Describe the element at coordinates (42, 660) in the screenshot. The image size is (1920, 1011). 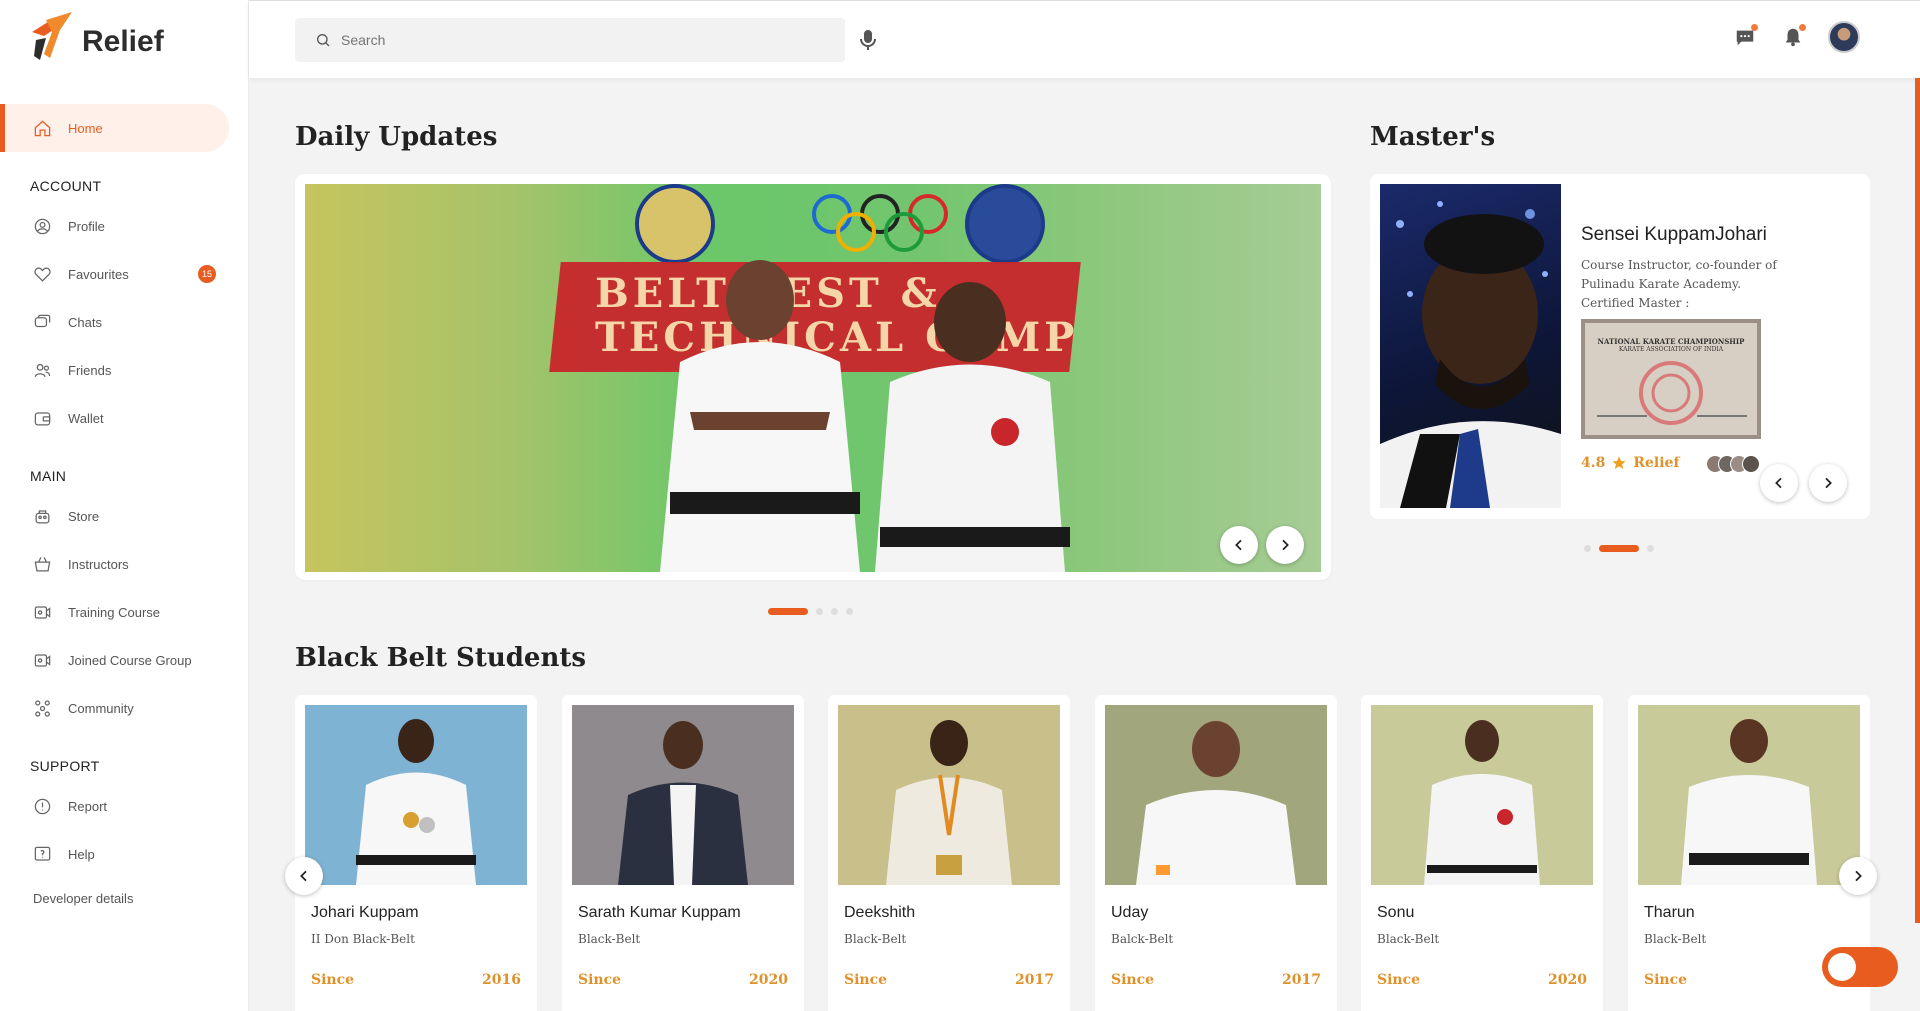
I see `video-icon` at that location.